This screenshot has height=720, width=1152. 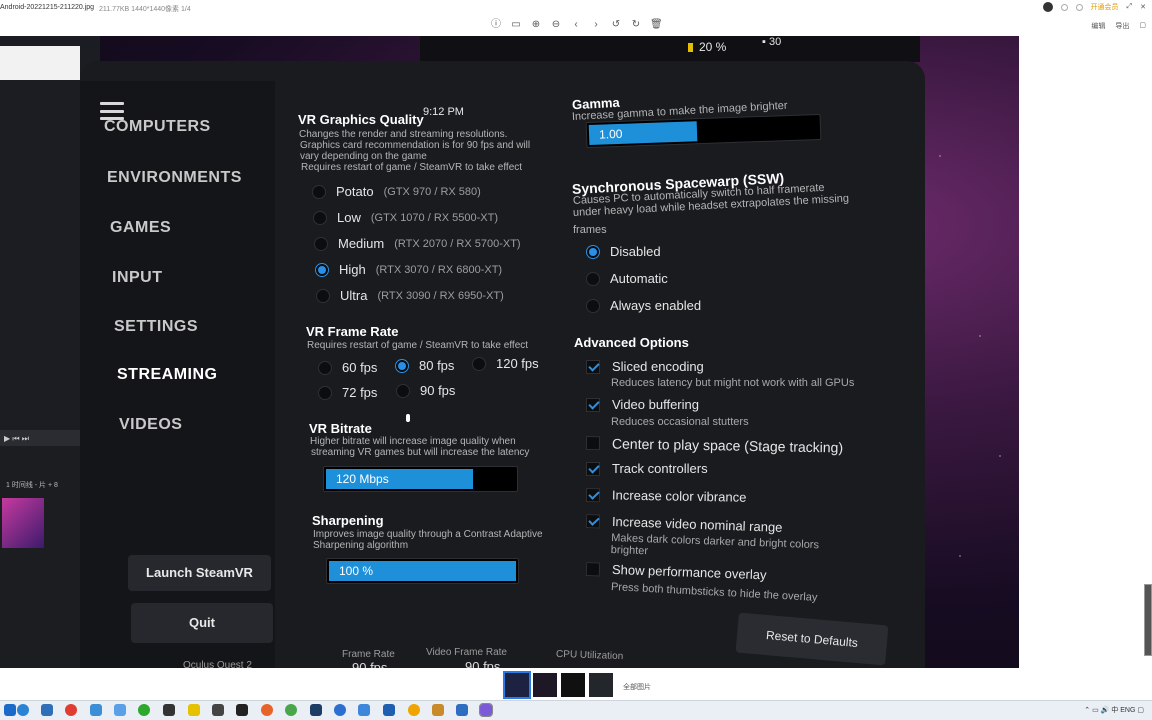 What do you see at coordinates (140, 228) in the screenshot?
I see `sidebar-item-games: GAMES` at bounding box center [140, 228].